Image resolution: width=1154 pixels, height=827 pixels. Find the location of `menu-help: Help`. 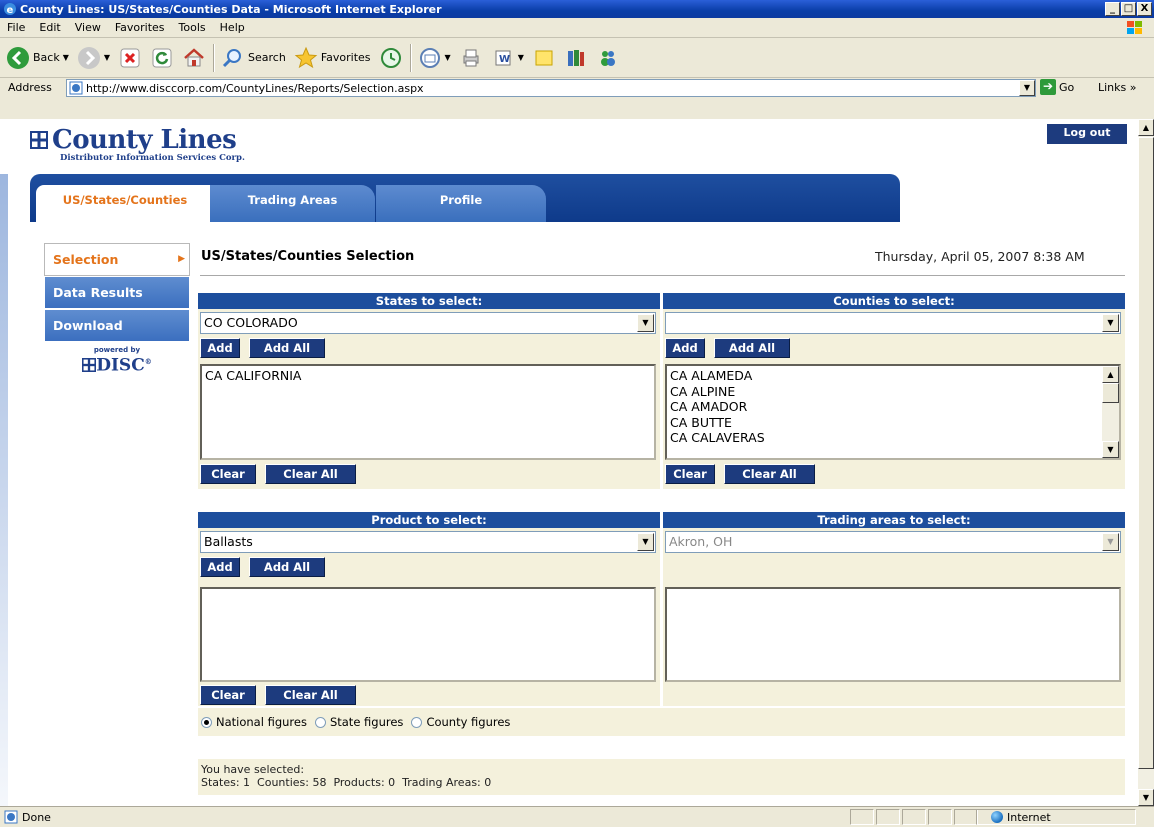

menu-help: Help is located at coordinates (232, 27).